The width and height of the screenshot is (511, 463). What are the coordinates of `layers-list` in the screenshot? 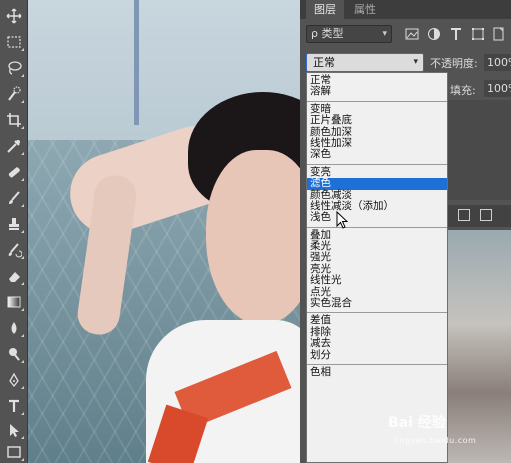 It's located at (479, 150).